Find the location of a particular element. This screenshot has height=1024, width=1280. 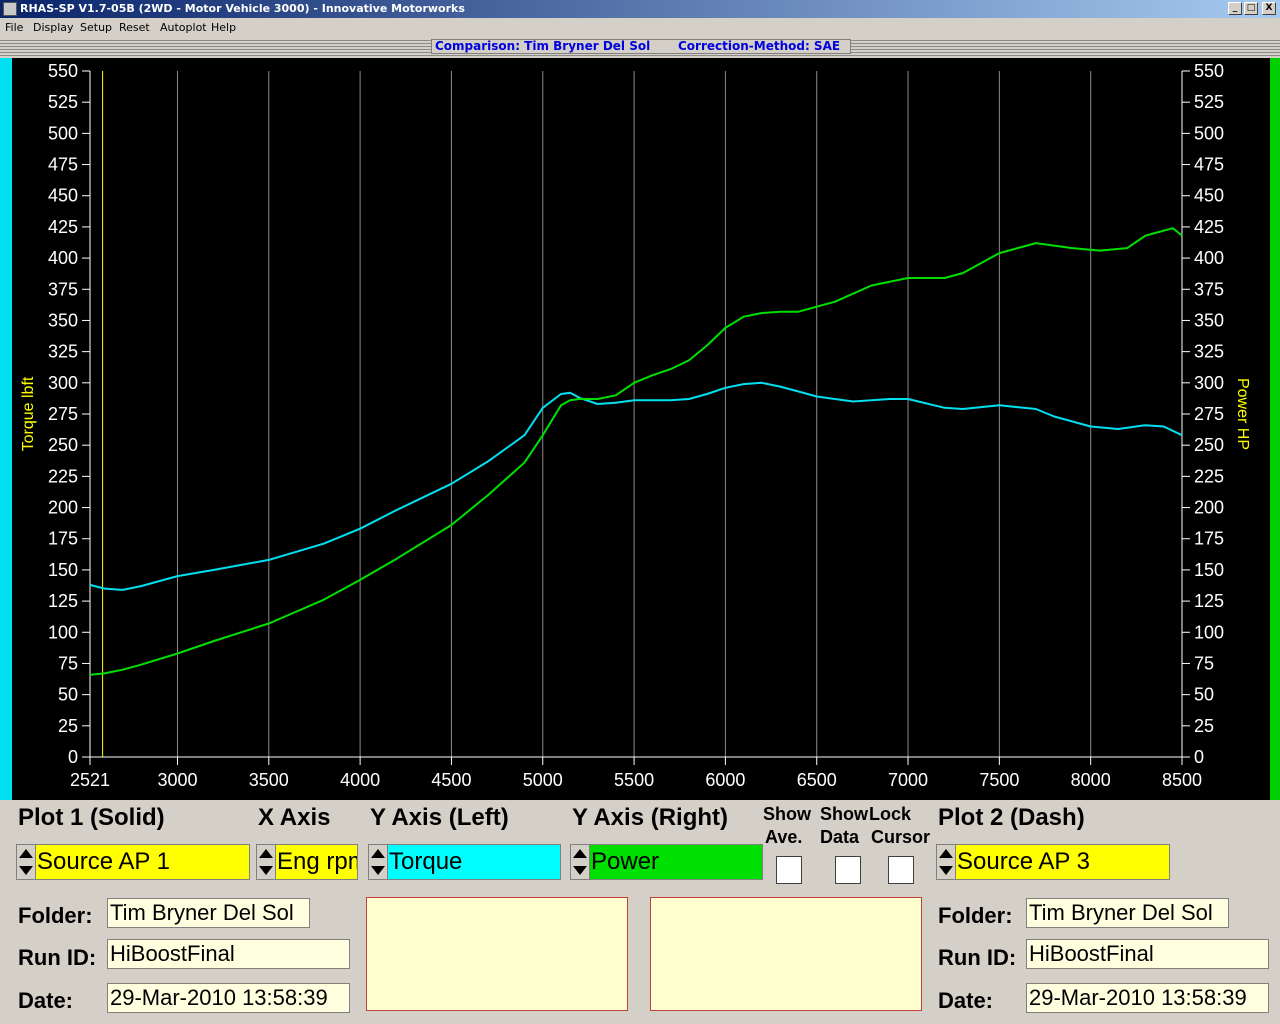

left-color-strip is located at coordinates (6, 429).